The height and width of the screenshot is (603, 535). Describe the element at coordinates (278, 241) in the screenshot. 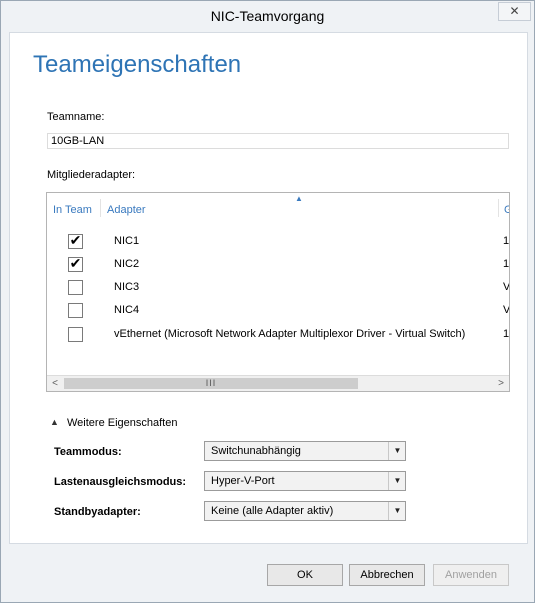

I see `adapter-row-nic1: ✔ NIC1 1` at that location.